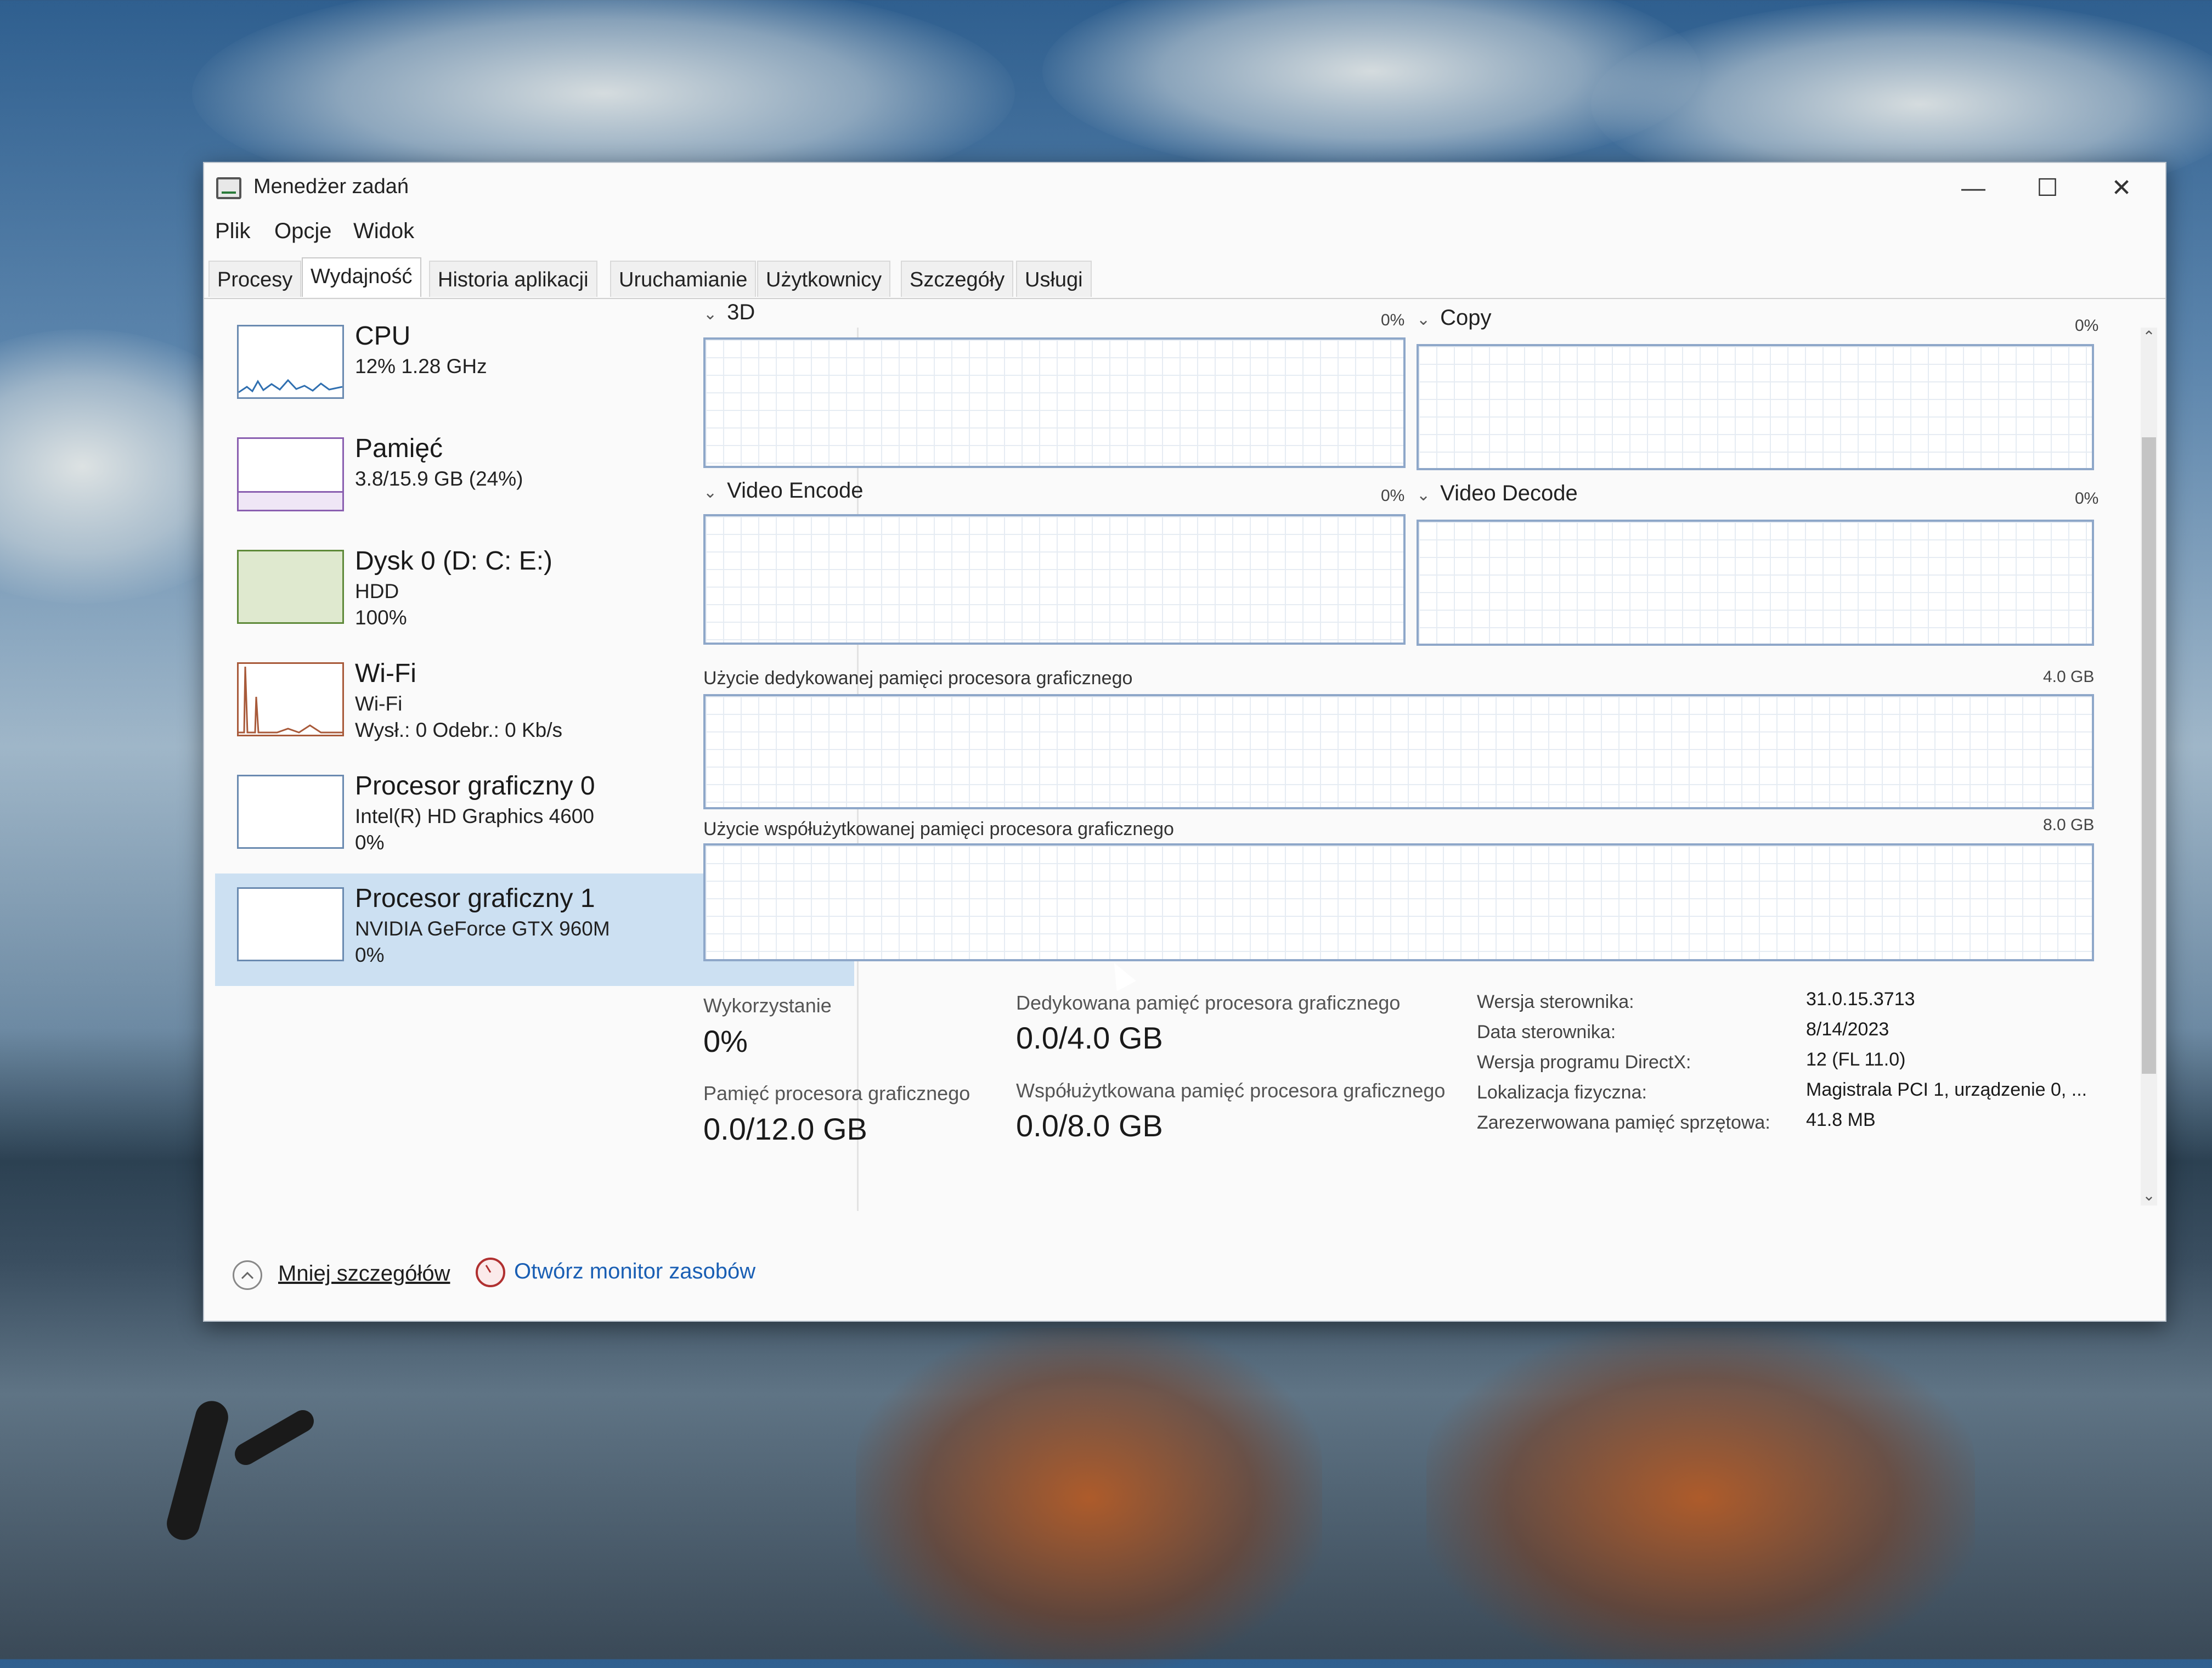 This screenshot has height=1668, width=2212. I want to click on gauge-icon, so click(489, 1269).